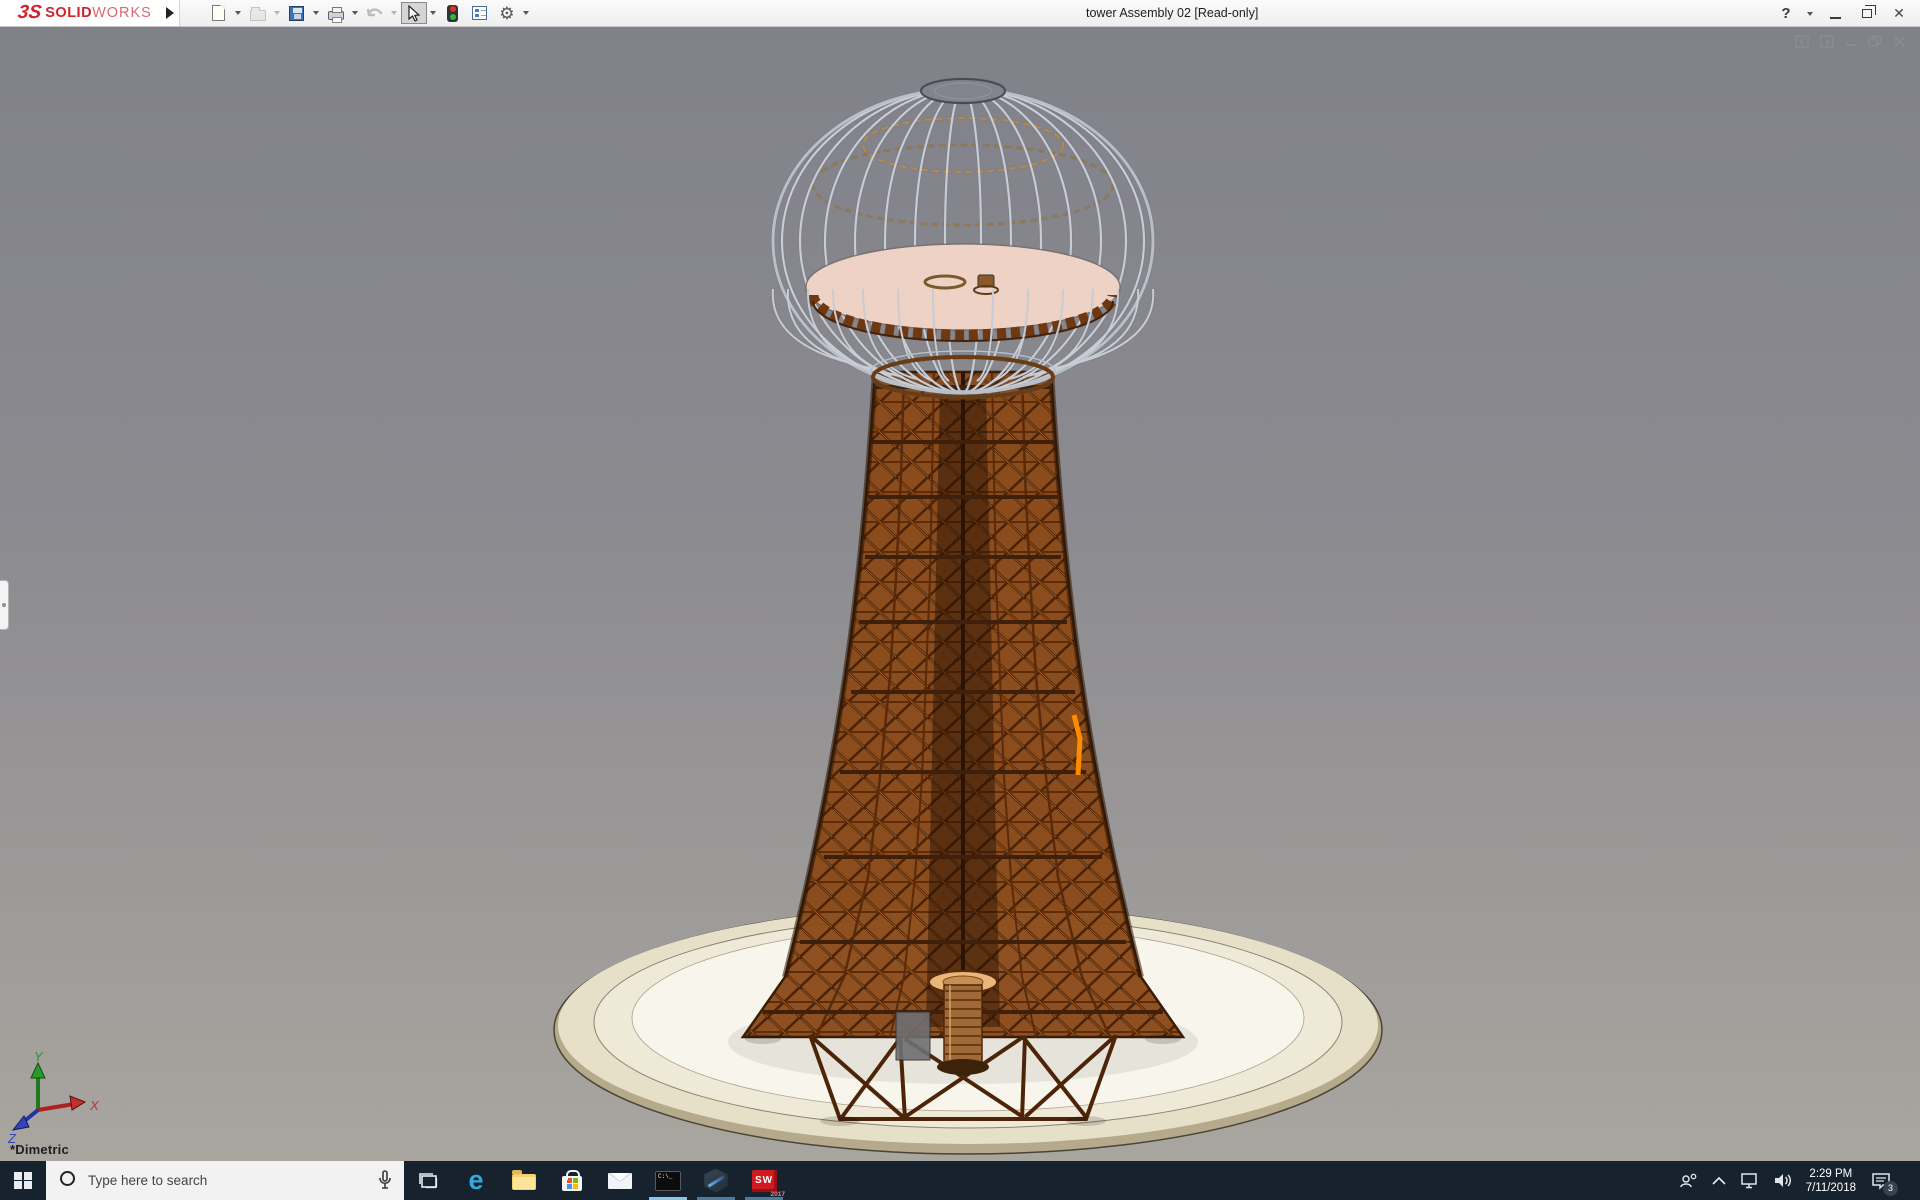 This screenshot has height=1200, width=1920. I want to click on expand-arrow-icon, so click(170, 13).